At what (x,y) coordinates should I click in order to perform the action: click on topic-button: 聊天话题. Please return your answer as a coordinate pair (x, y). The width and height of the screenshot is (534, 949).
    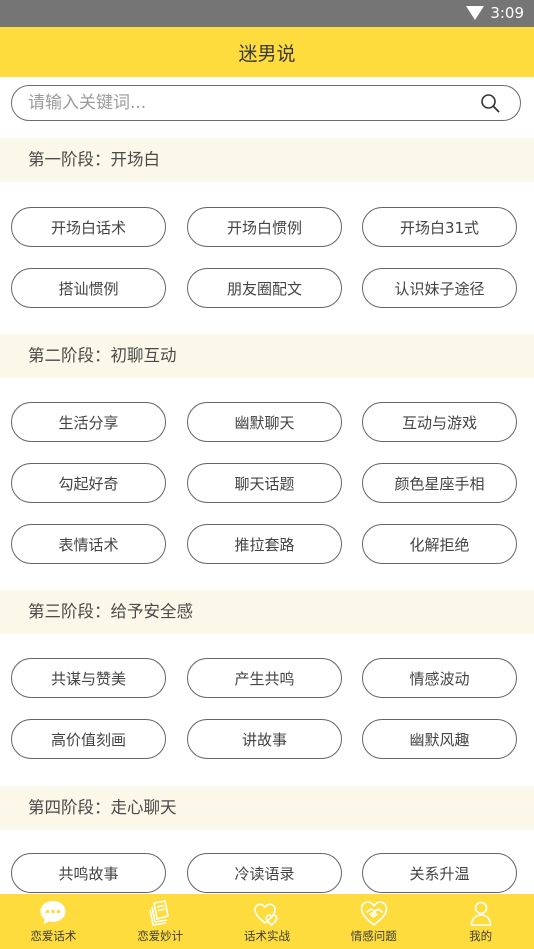
    Looking at the image, I should click on (264, 483).